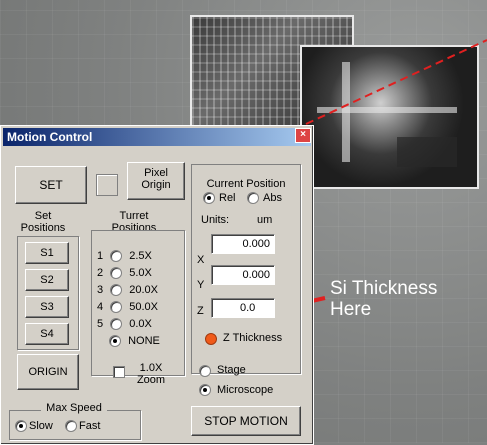 Image resolution: width=487 pixels, height=445 pixels. I want to click on indicator-box, so click(107, 185).